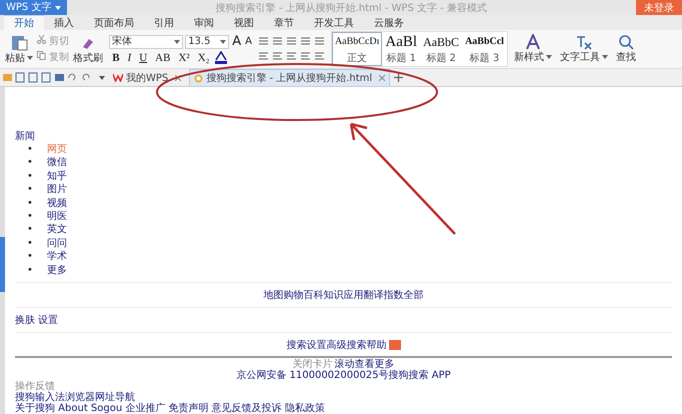 The height and width of the screenshot is (414, 682). What do you see at coordinates (57, 270) in the screenshot?
I see `nav-link: 更多` at bounding box center [57, 270].